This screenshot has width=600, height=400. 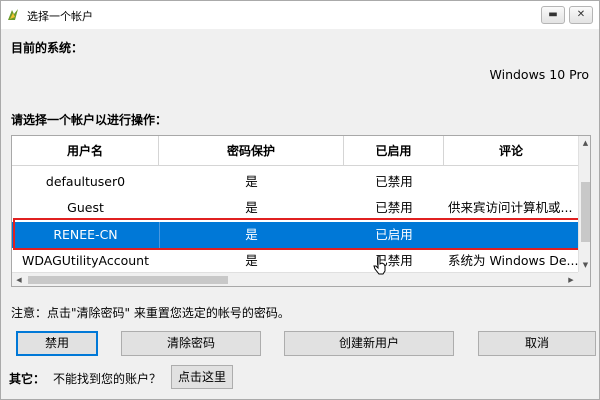 What do you see at coordinates (128, 280) in the screenshot?
I see `horizontal-scroll-thumb` at bounding box center [128, 280].